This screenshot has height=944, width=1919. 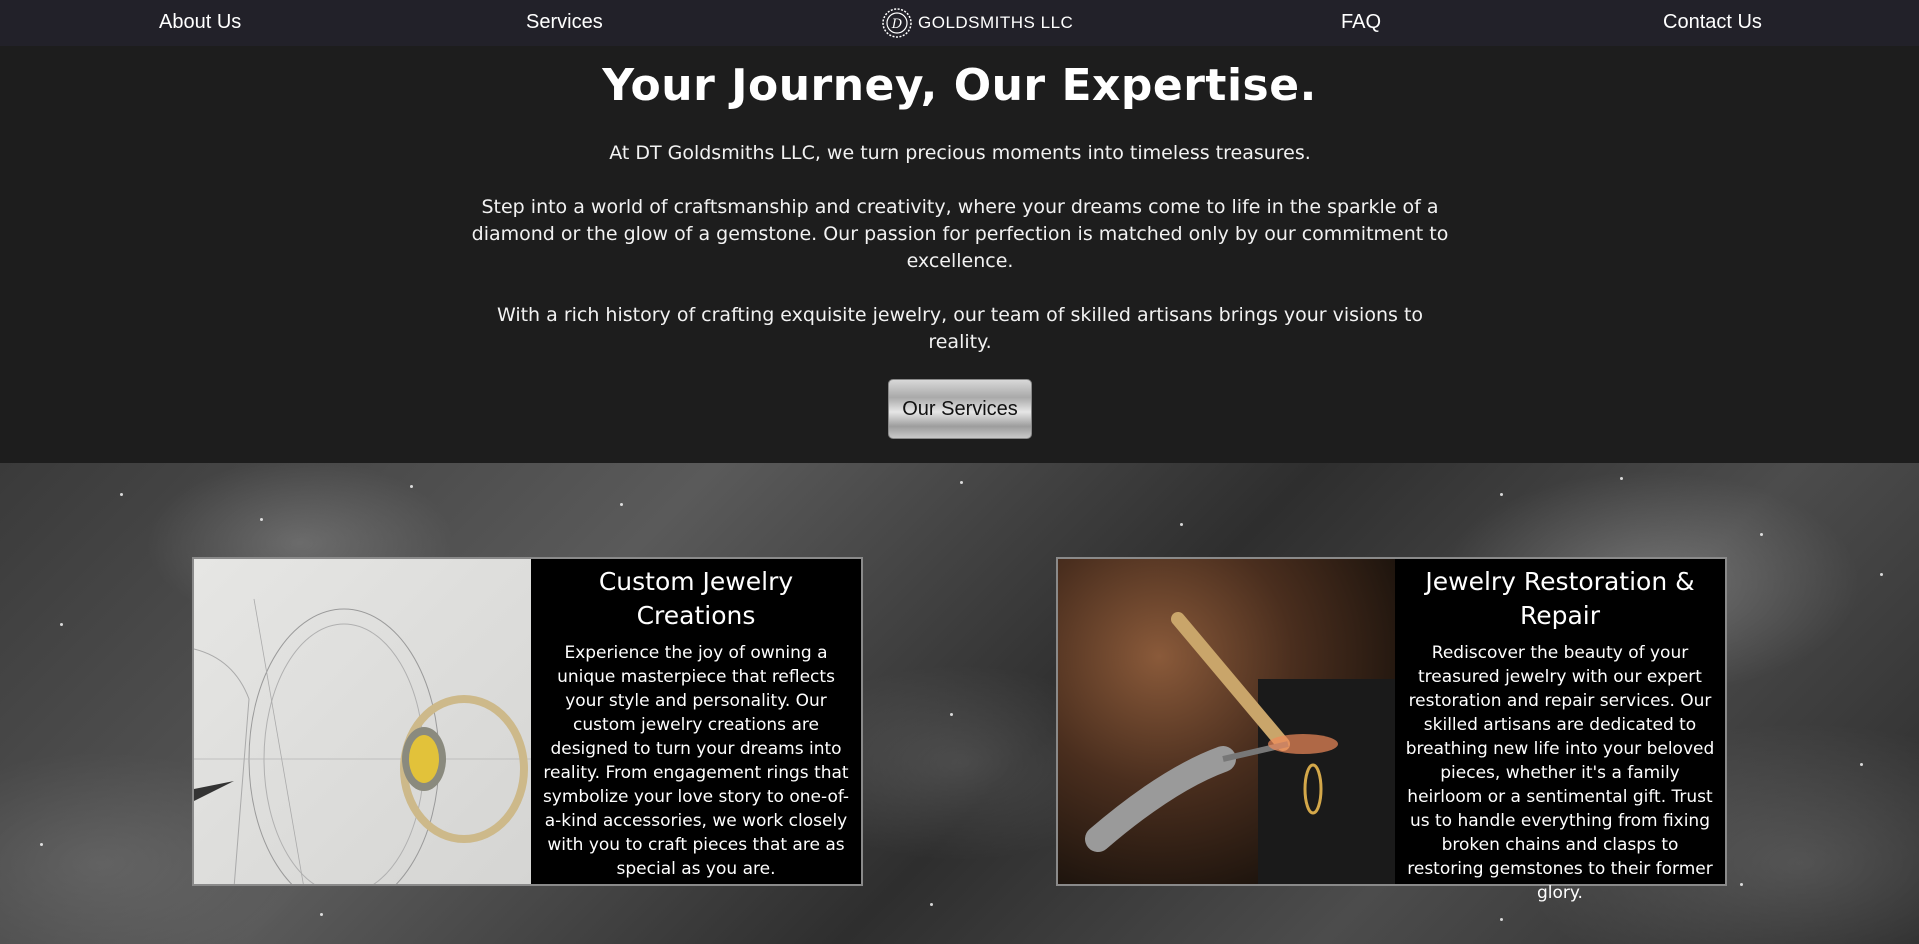 What do you see at coordinates (362, 721) in the screenshot?
I see `ring-sketch-image` at bounding box center [362, 721].